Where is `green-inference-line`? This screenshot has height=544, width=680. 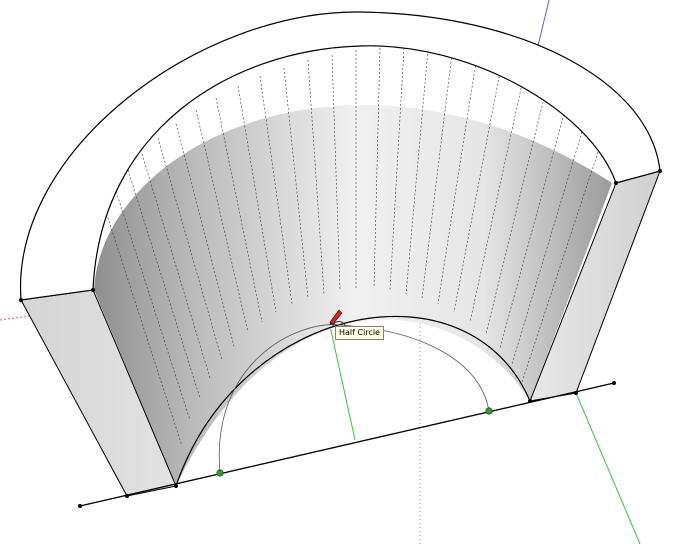
green-inference-line is located at coordinates (342, 383).